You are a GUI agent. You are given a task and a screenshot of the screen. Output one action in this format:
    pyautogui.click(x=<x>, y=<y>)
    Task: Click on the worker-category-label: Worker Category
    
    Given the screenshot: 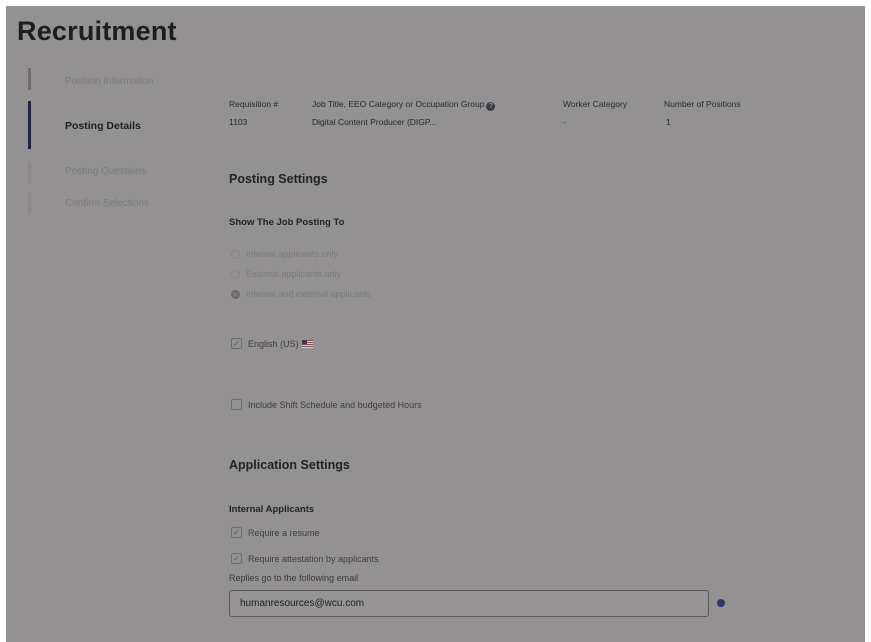 What is the action you would take?
    pyautogui.click(x=595, y=104)
    